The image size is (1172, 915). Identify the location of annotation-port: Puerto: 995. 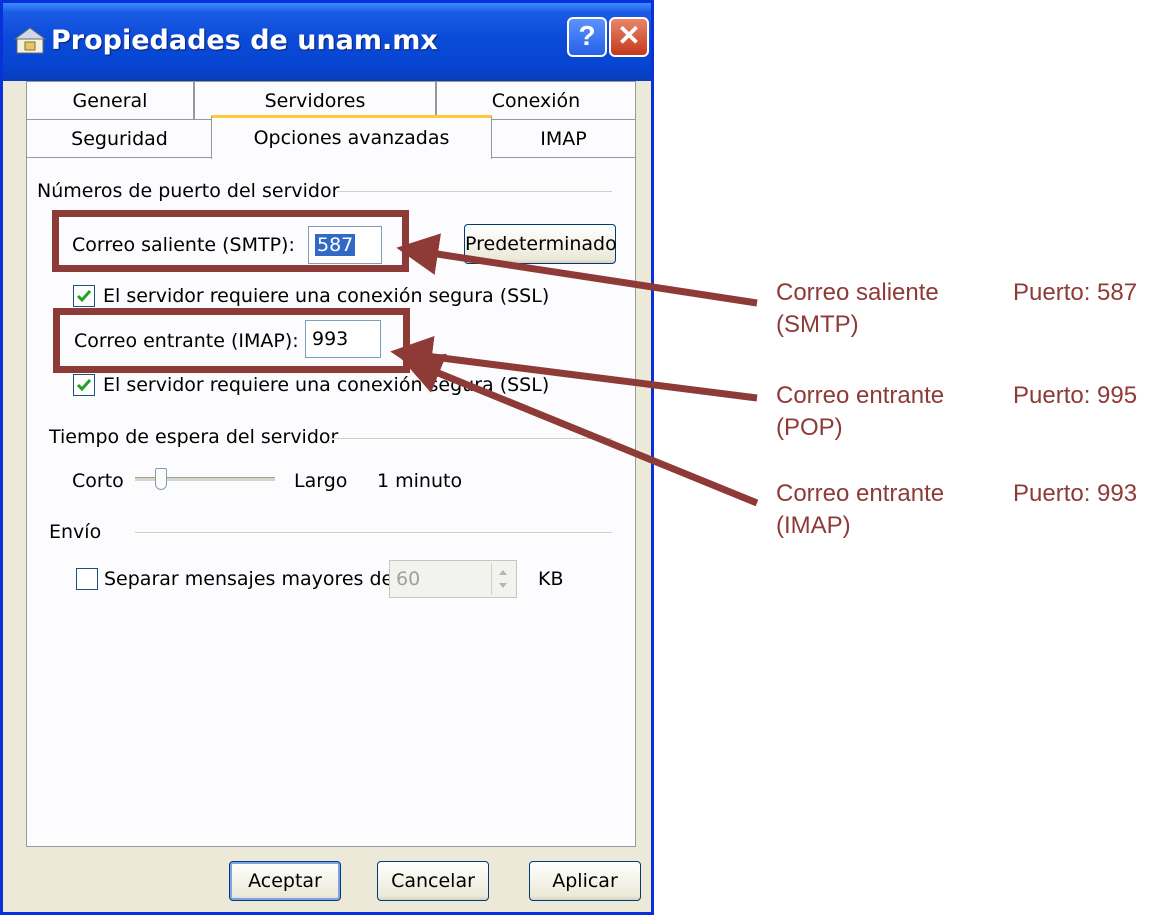
(1075, 395).